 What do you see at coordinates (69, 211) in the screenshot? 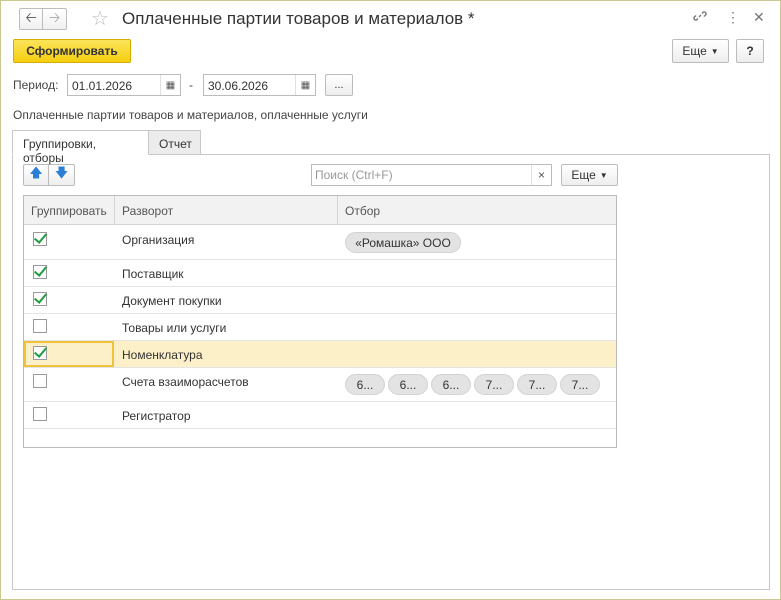
I see `column-header-group: Группировать` at bounding box center [69, 211].